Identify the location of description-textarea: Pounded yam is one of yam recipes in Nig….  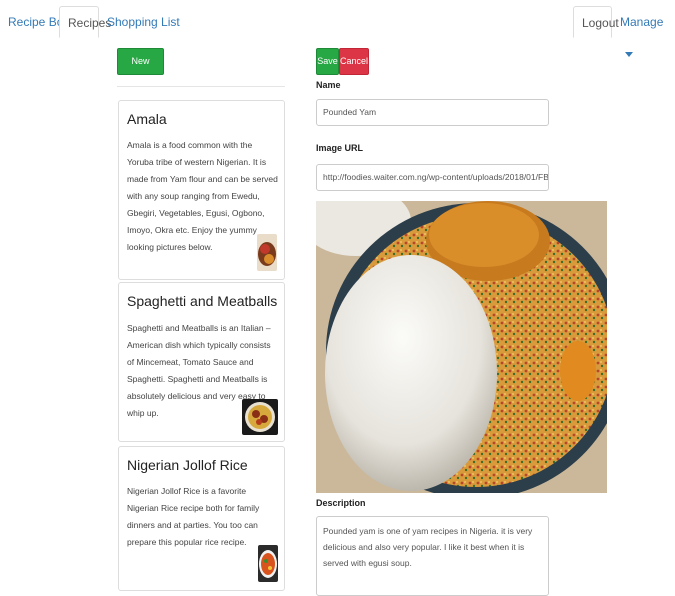
(432, 556).